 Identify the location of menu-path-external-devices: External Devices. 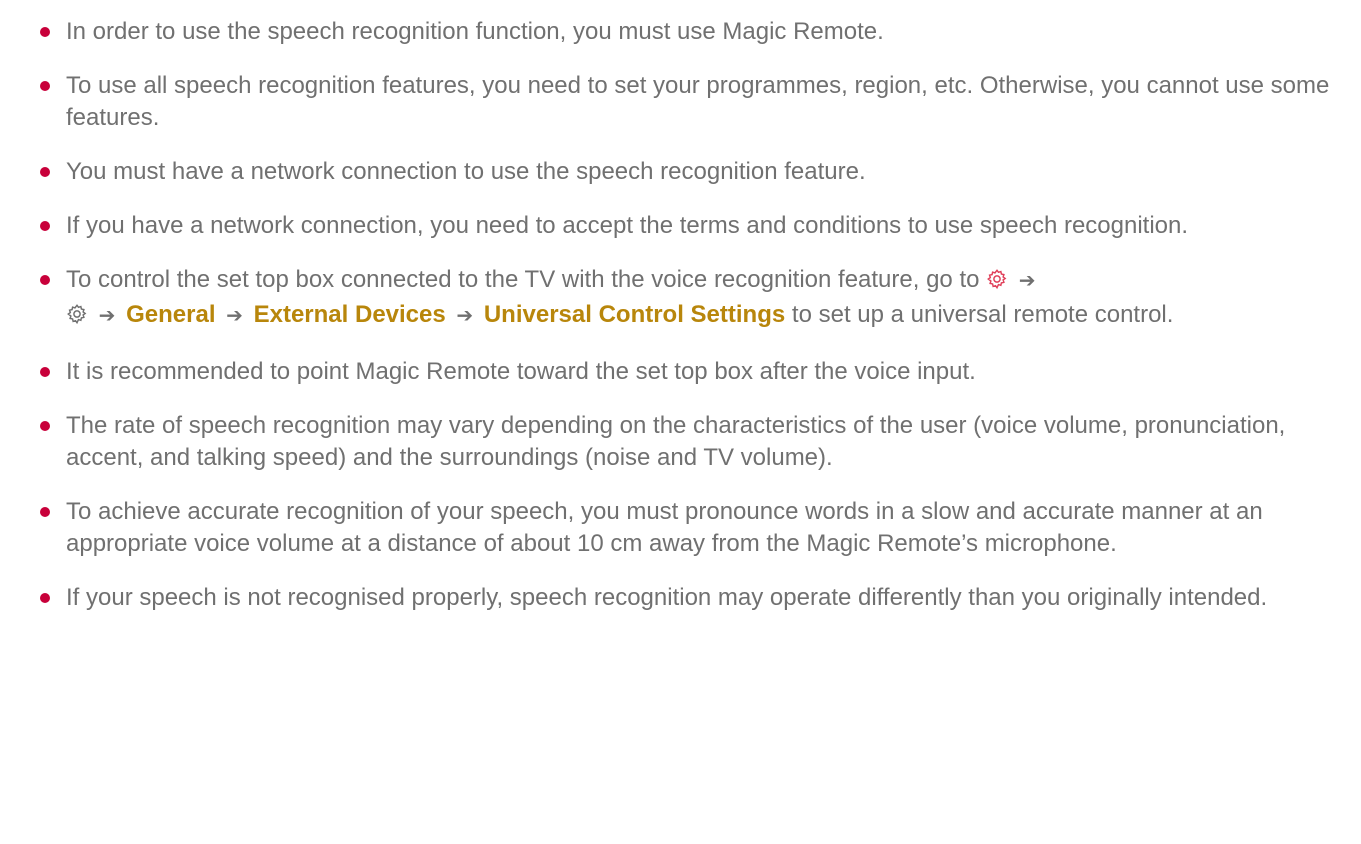
(349, 314).